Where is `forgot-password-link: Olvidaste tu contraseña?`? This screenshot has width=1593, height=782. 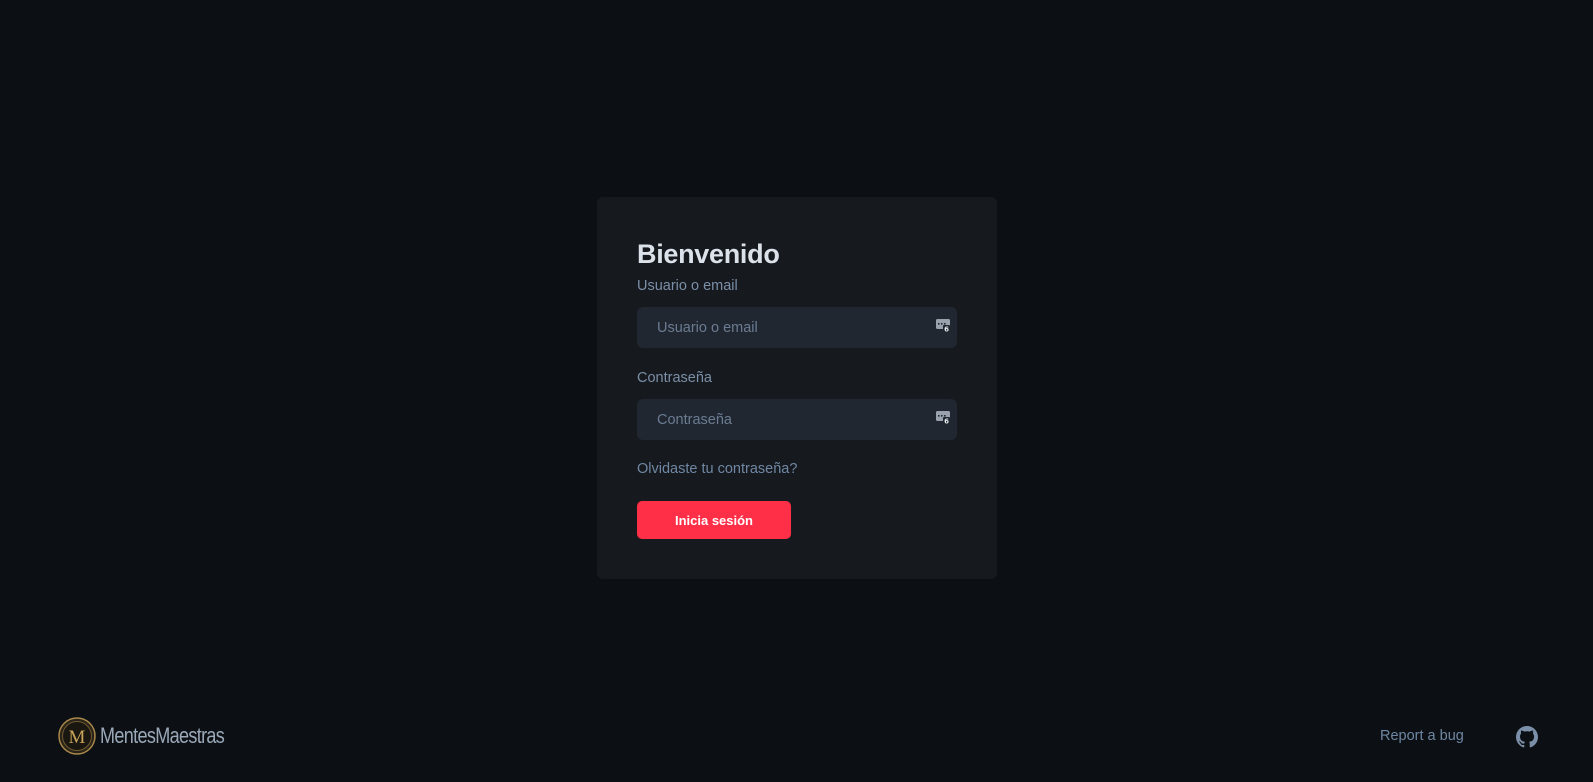
forgot-password-link: Olvidaste tu contraseña? is located at coordinates (717, 469).